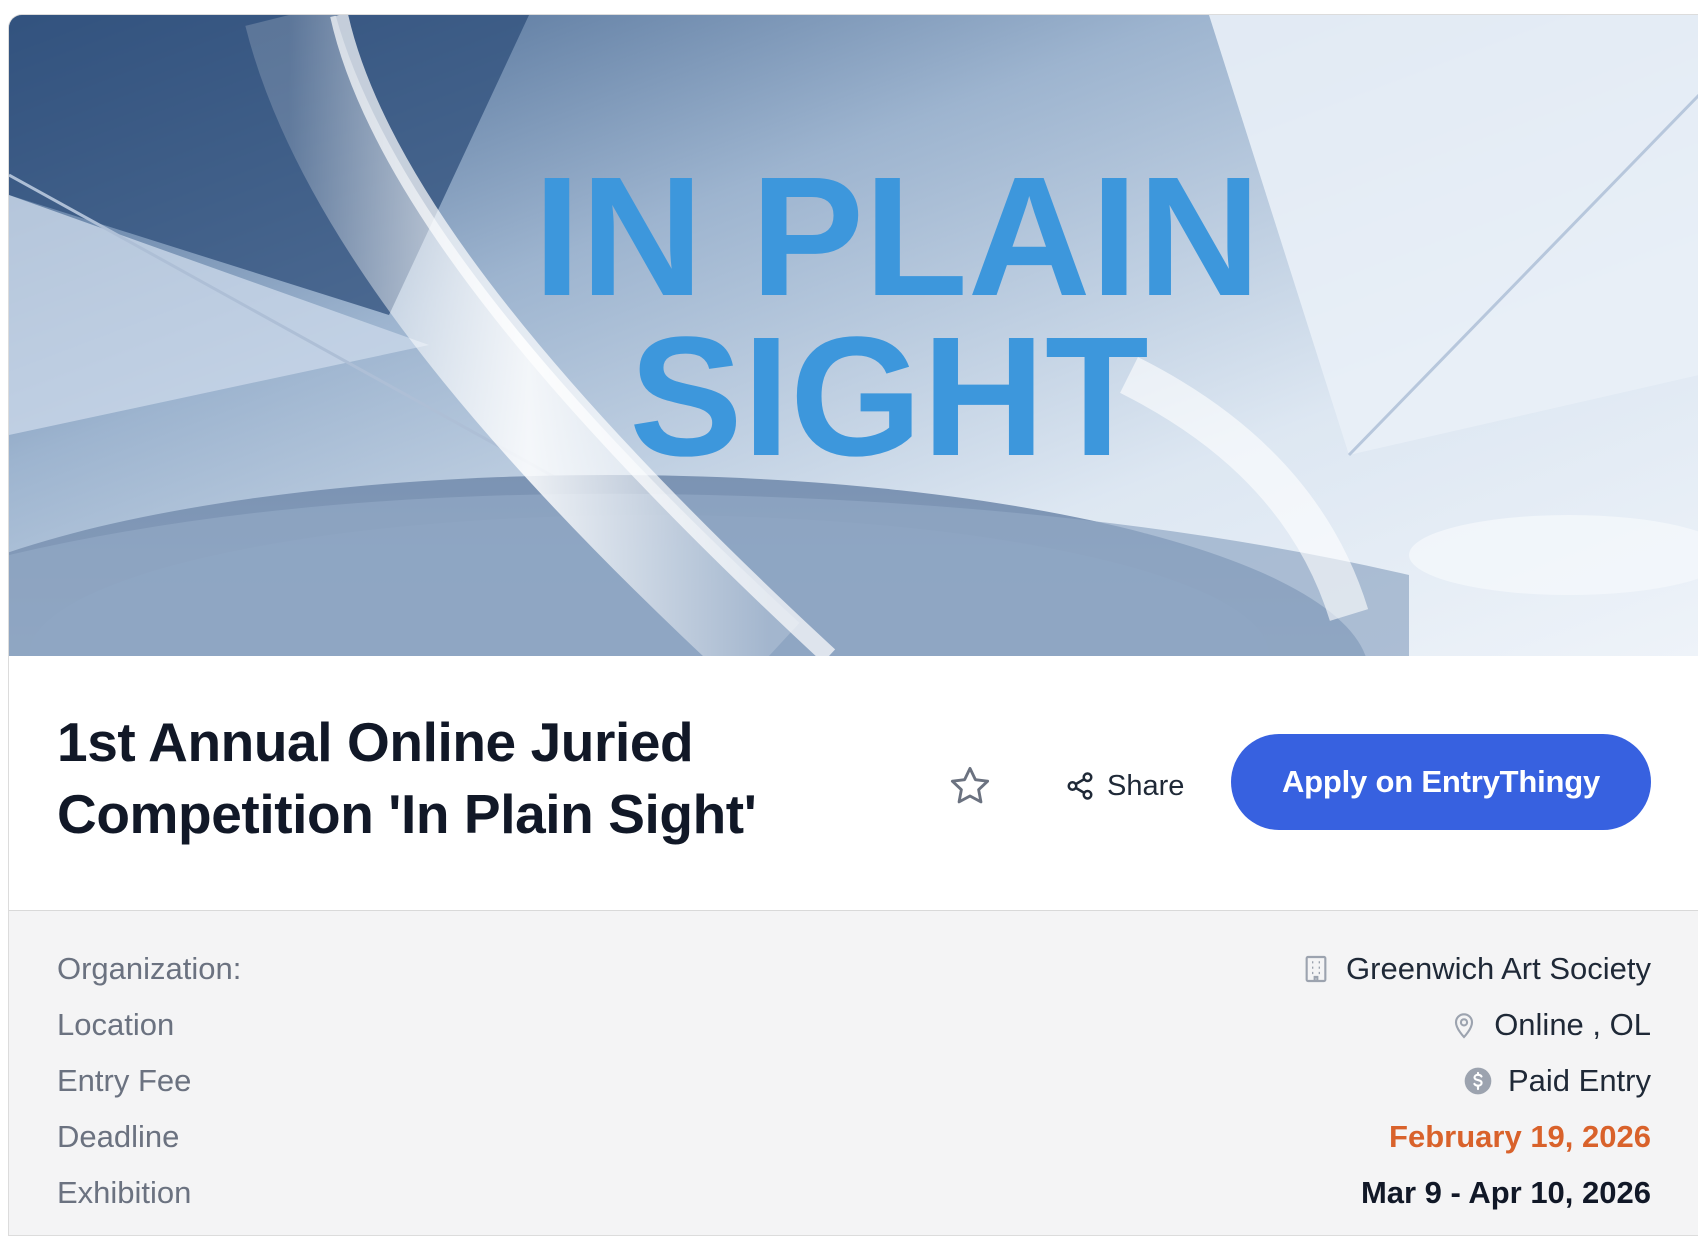  Describe the element at coordinates (1572, 1024) in the screenshot. I see `location-value: Online , OL` at that location.